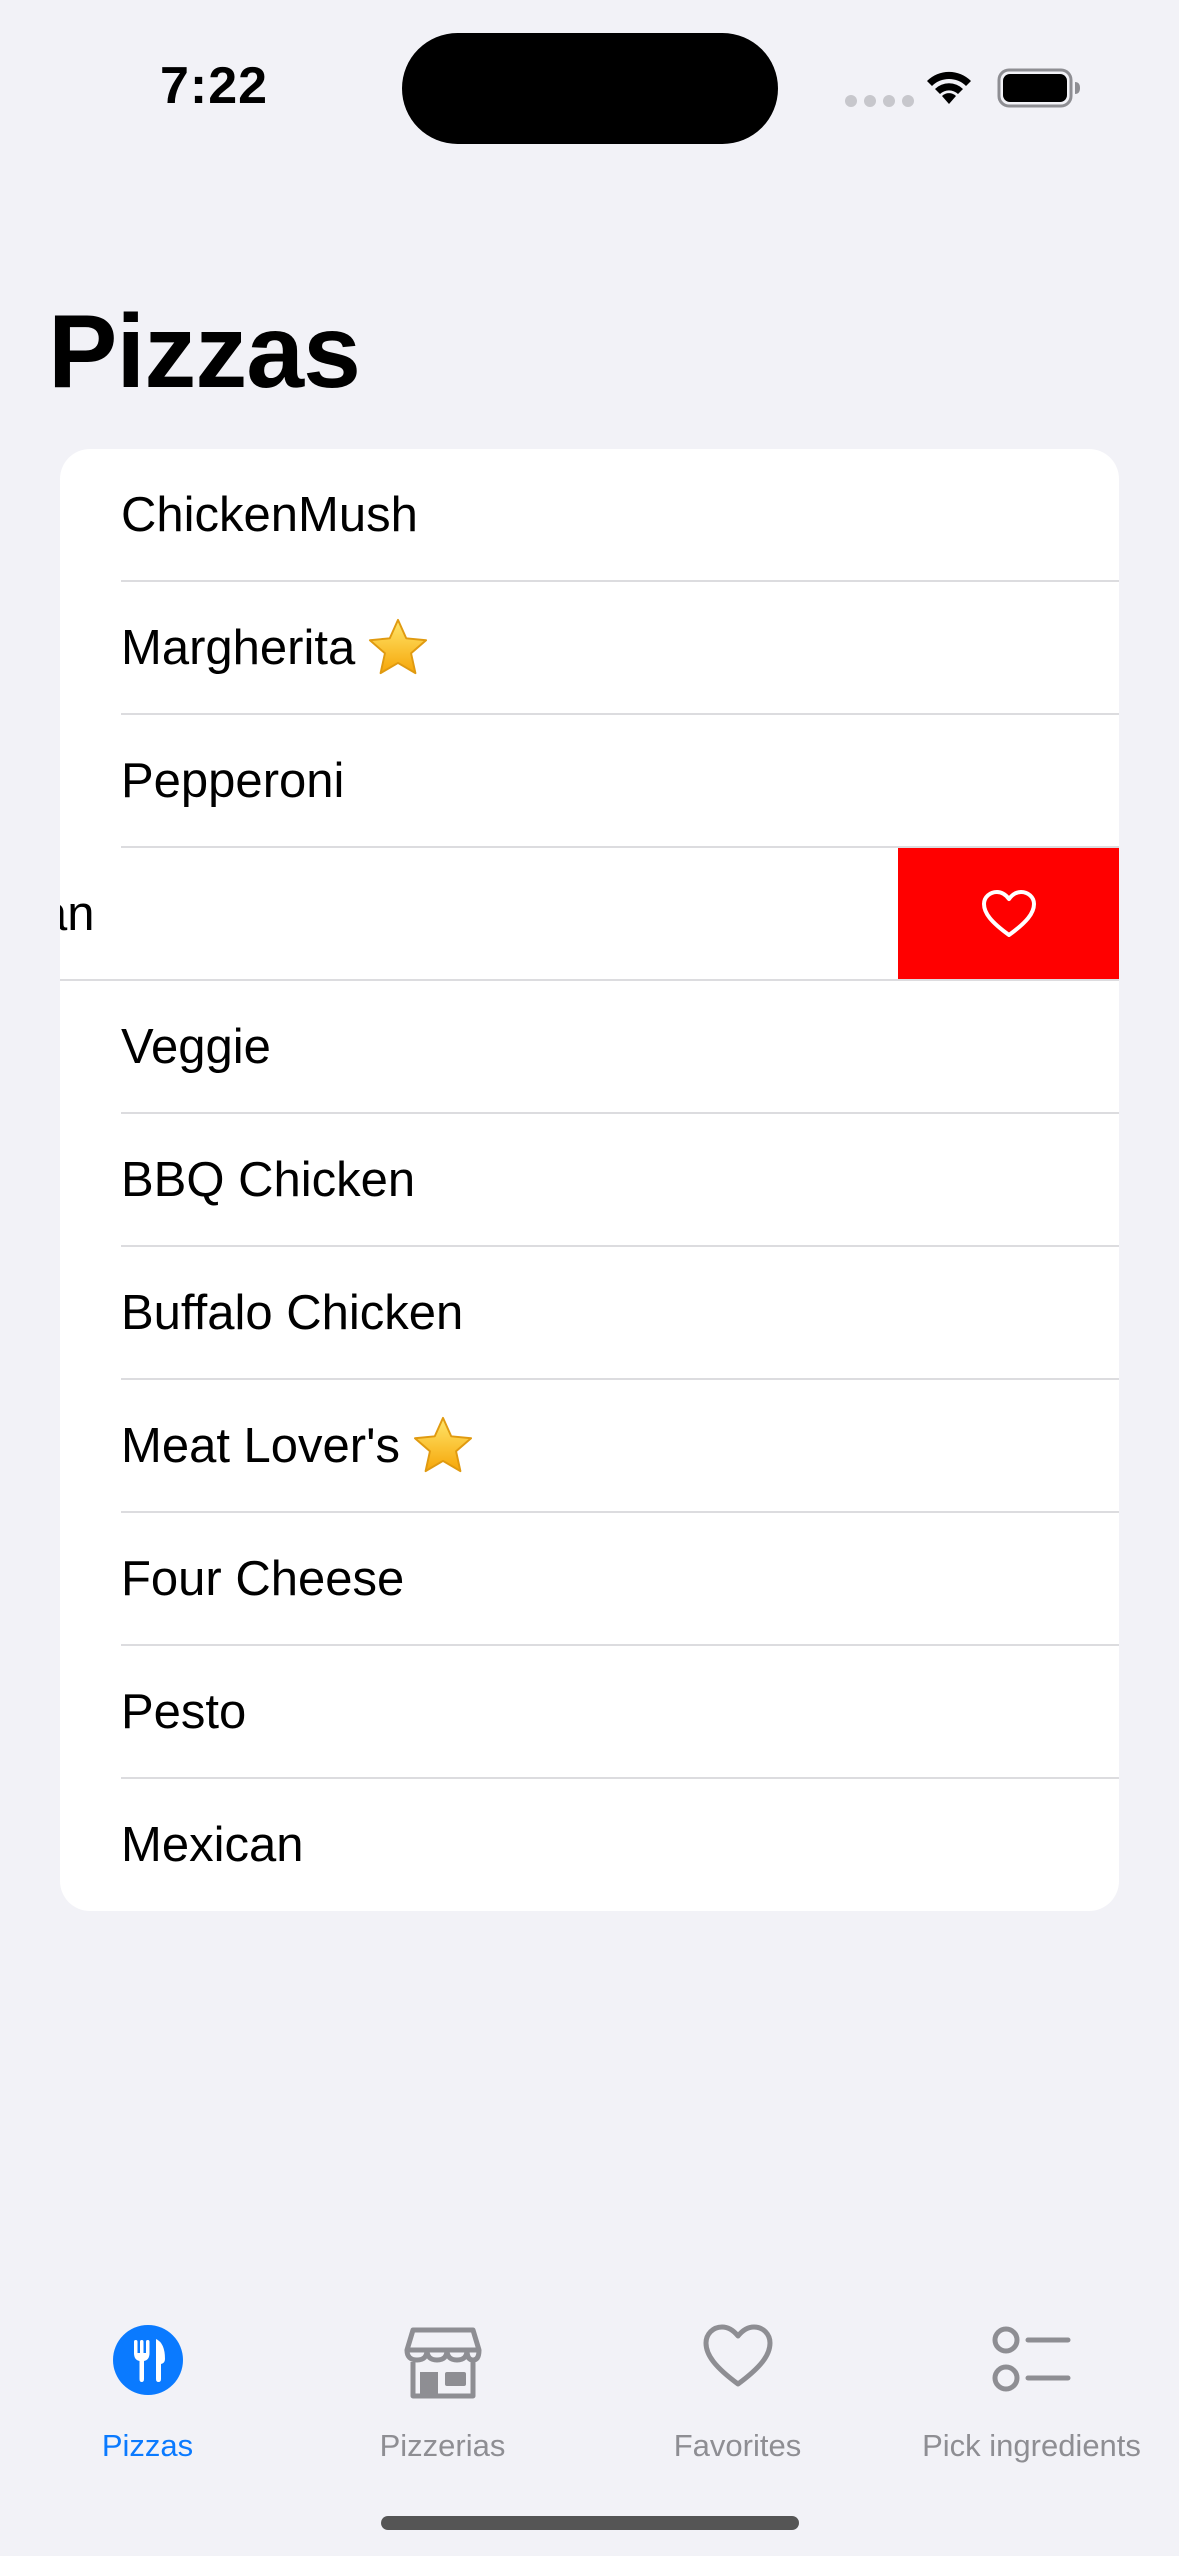  I want to click on dynamic-island, so click(590, 88).